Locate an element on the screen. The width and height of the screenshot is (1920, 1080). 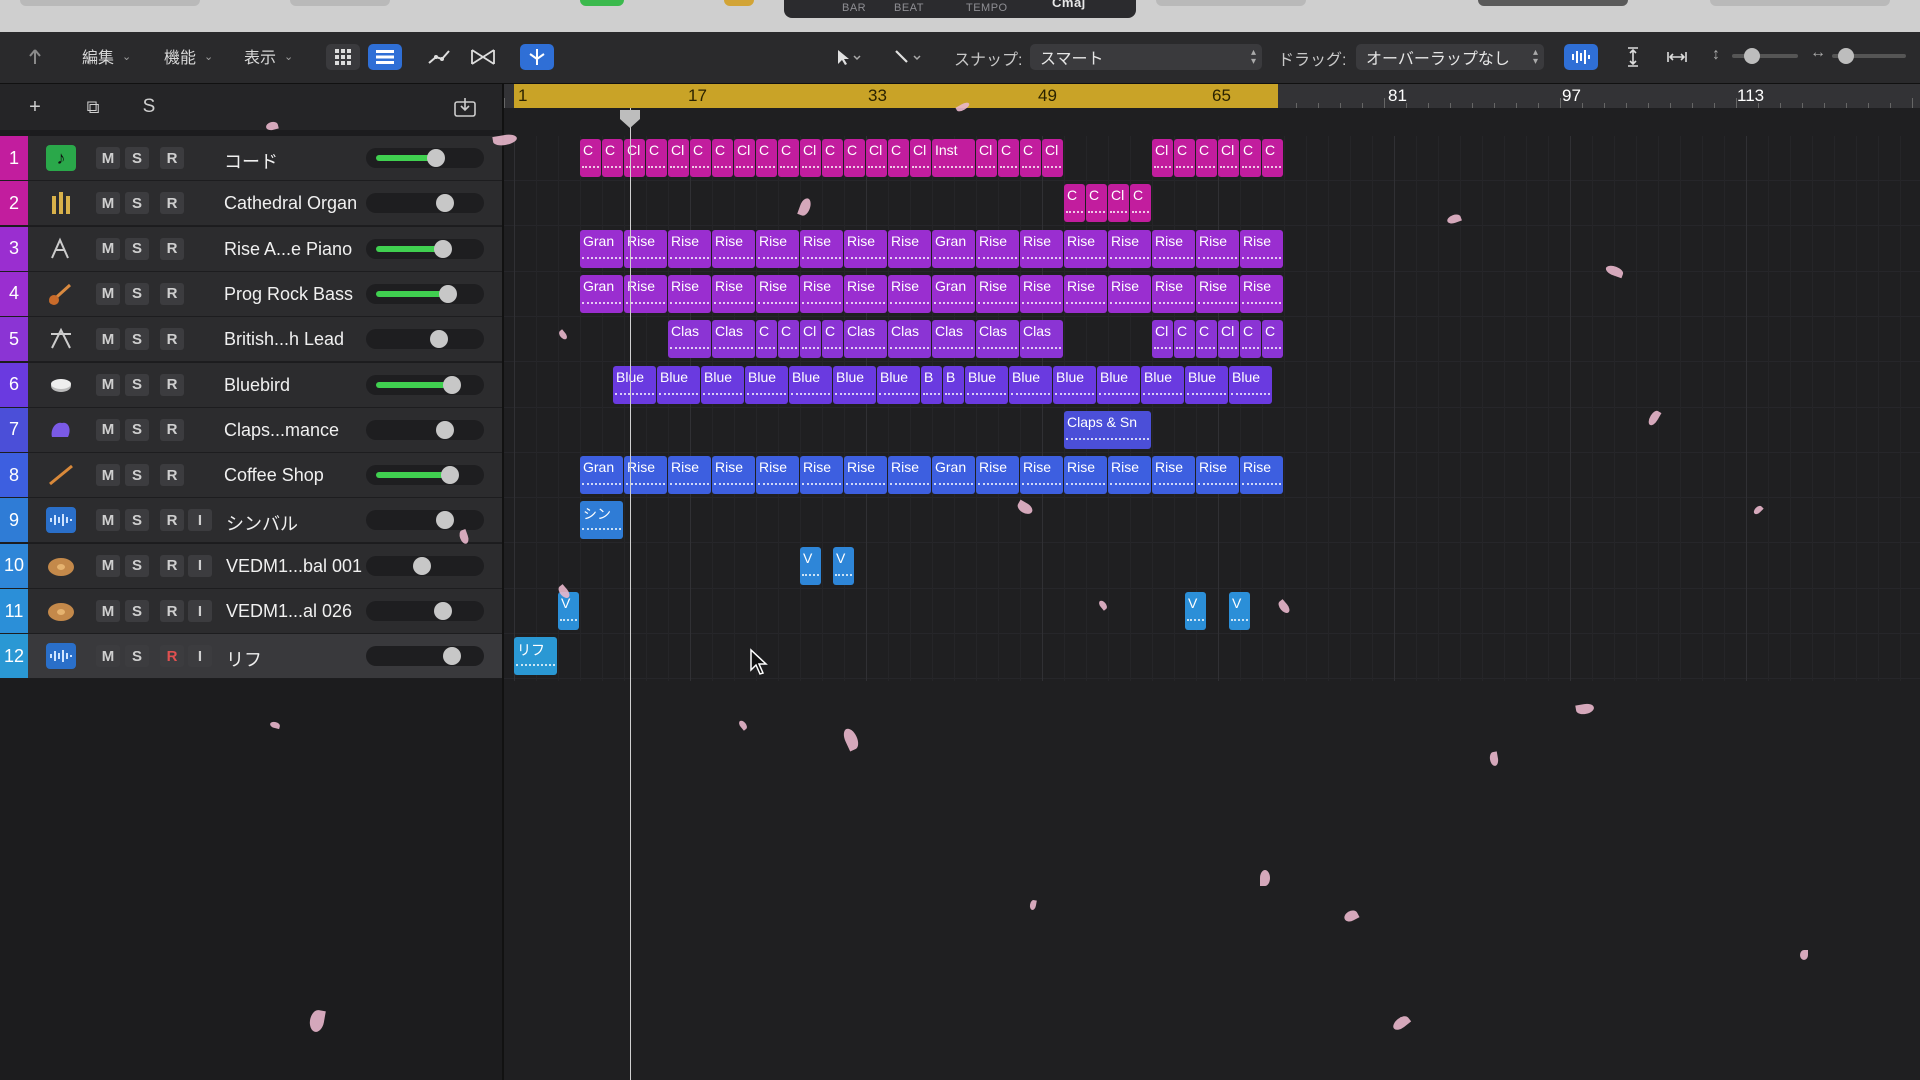
functions-menu: 機能 ⌄ is located at coordinates (188, 56).